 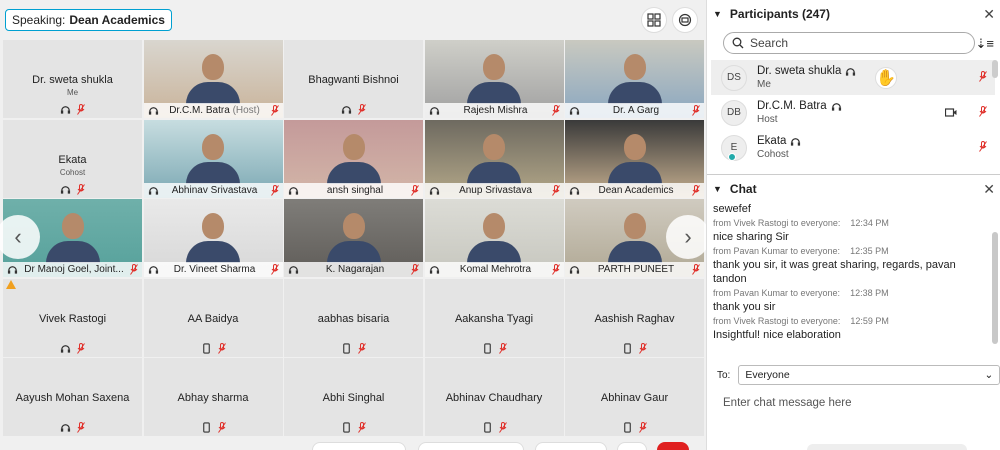 I want to click on participant-tile: Abhay sharma, so click(x=213, y=397).